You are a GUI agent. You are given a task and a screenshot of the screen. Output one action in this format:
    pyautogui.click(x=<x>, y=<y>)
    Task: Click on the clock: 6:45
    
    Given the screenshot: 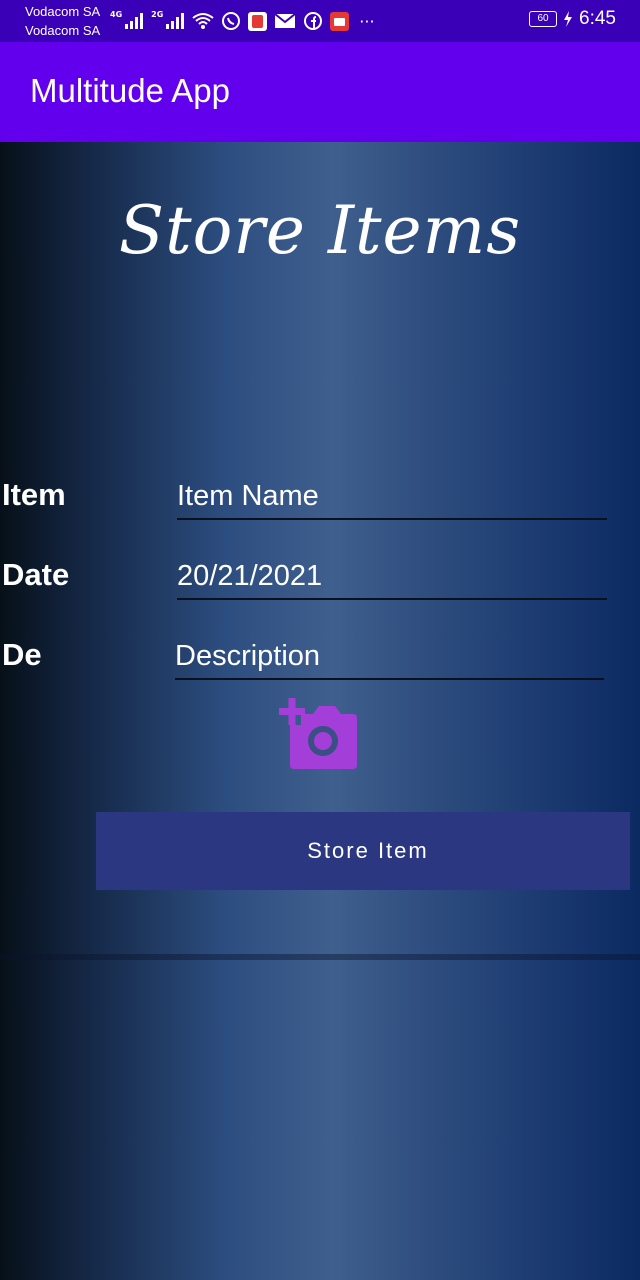 What is the action you would take?
    pyautogui.click(x=597, y=18)
    